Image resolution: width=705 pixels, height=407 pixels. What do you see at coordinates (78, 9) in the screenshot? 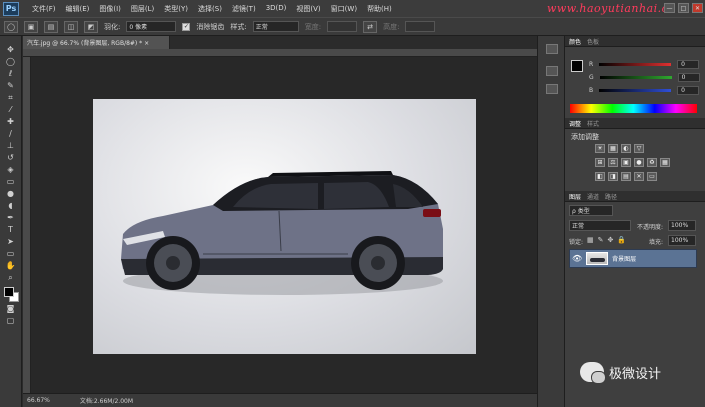
I see `menu-edit: 编辑(E)` at bounding box center [78, 9].